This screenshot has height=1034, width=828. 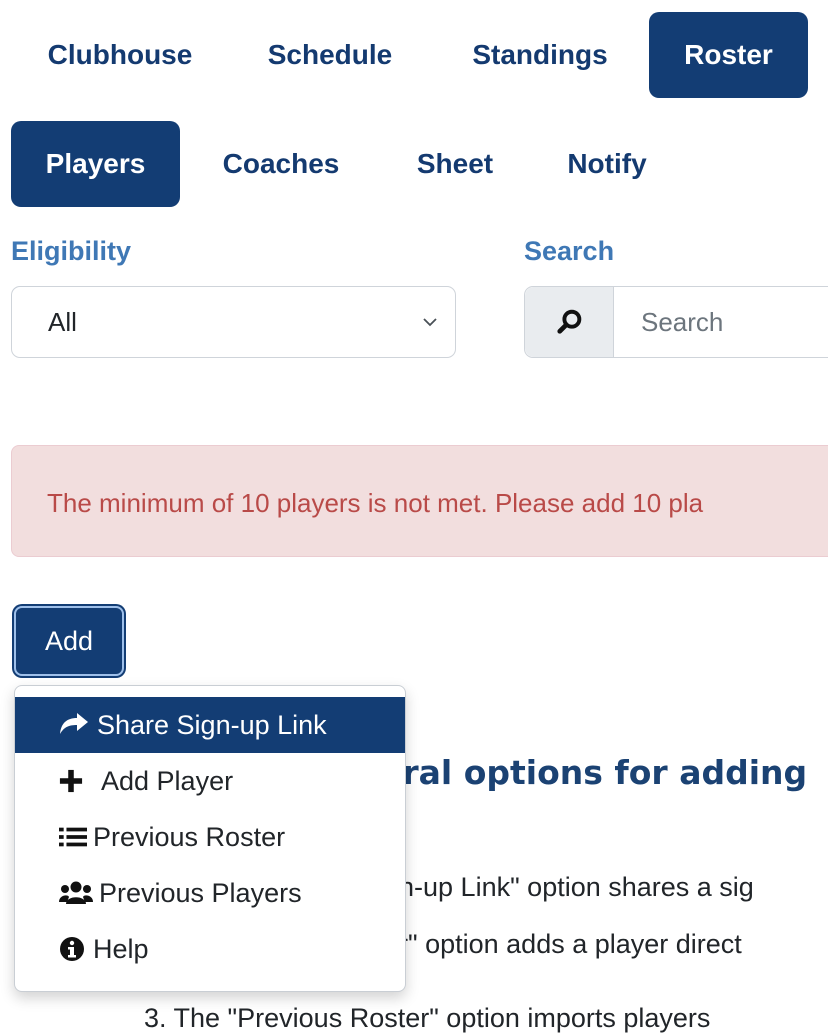 I want to click on tab-label: Schedule, so click(x=330, y=54).